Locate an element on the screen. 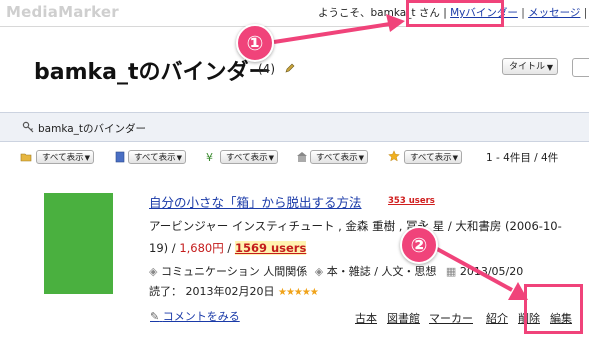 Image resolution: width=589 pixels, height=354 pixels. book-tags: コミュニケーション 人間関係 is located at coordinates (234, 271).